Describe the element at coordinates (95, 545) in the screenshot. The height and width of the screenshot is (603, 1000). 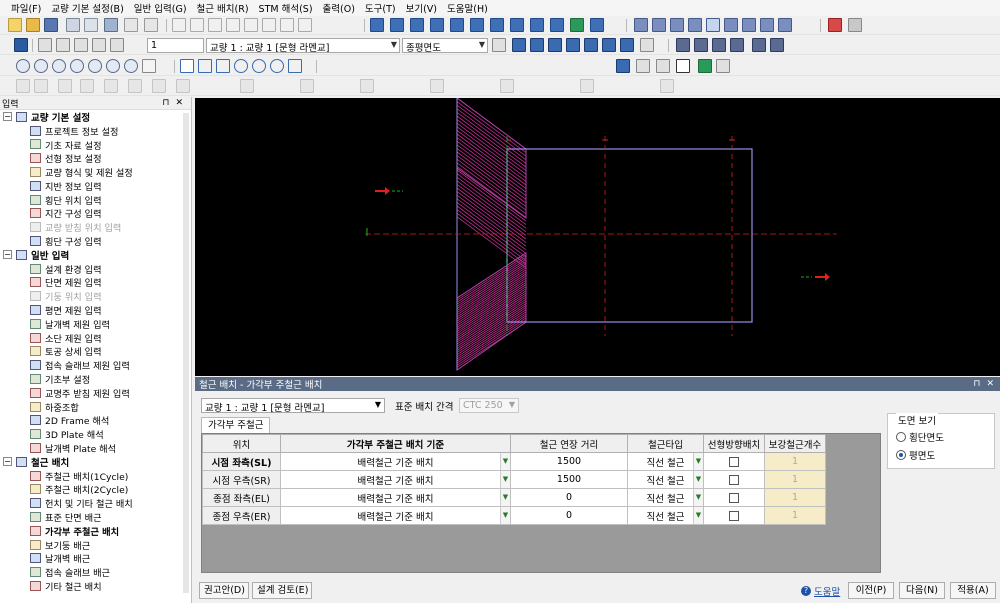
I see `tree-item: 보기둥 배근` at that location.